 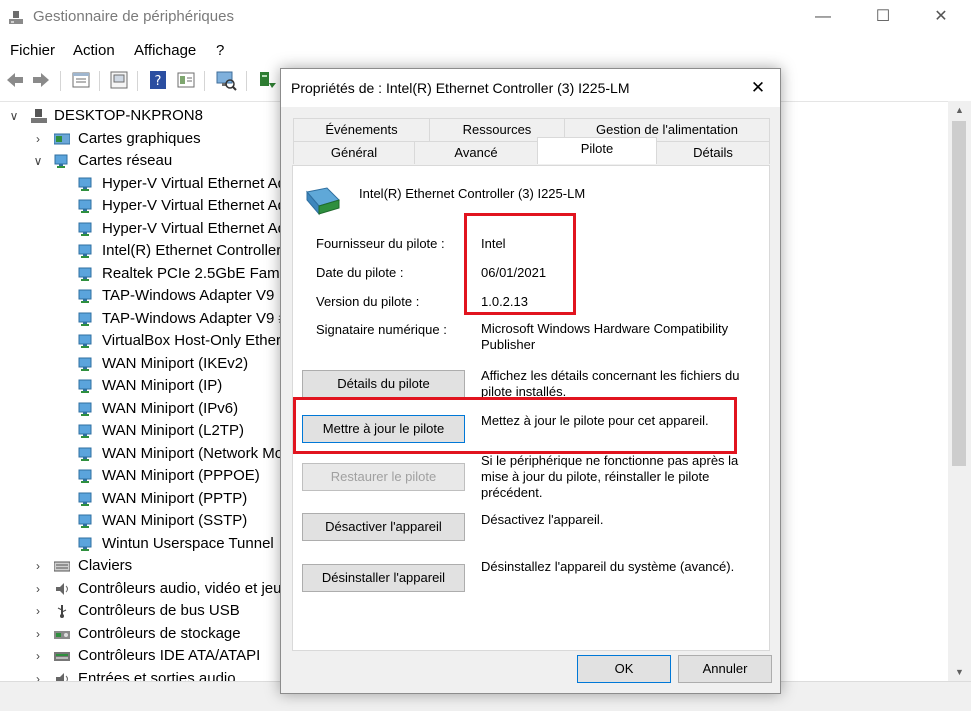 I want to click on ok-button: OK, so click(x=624, y=669).